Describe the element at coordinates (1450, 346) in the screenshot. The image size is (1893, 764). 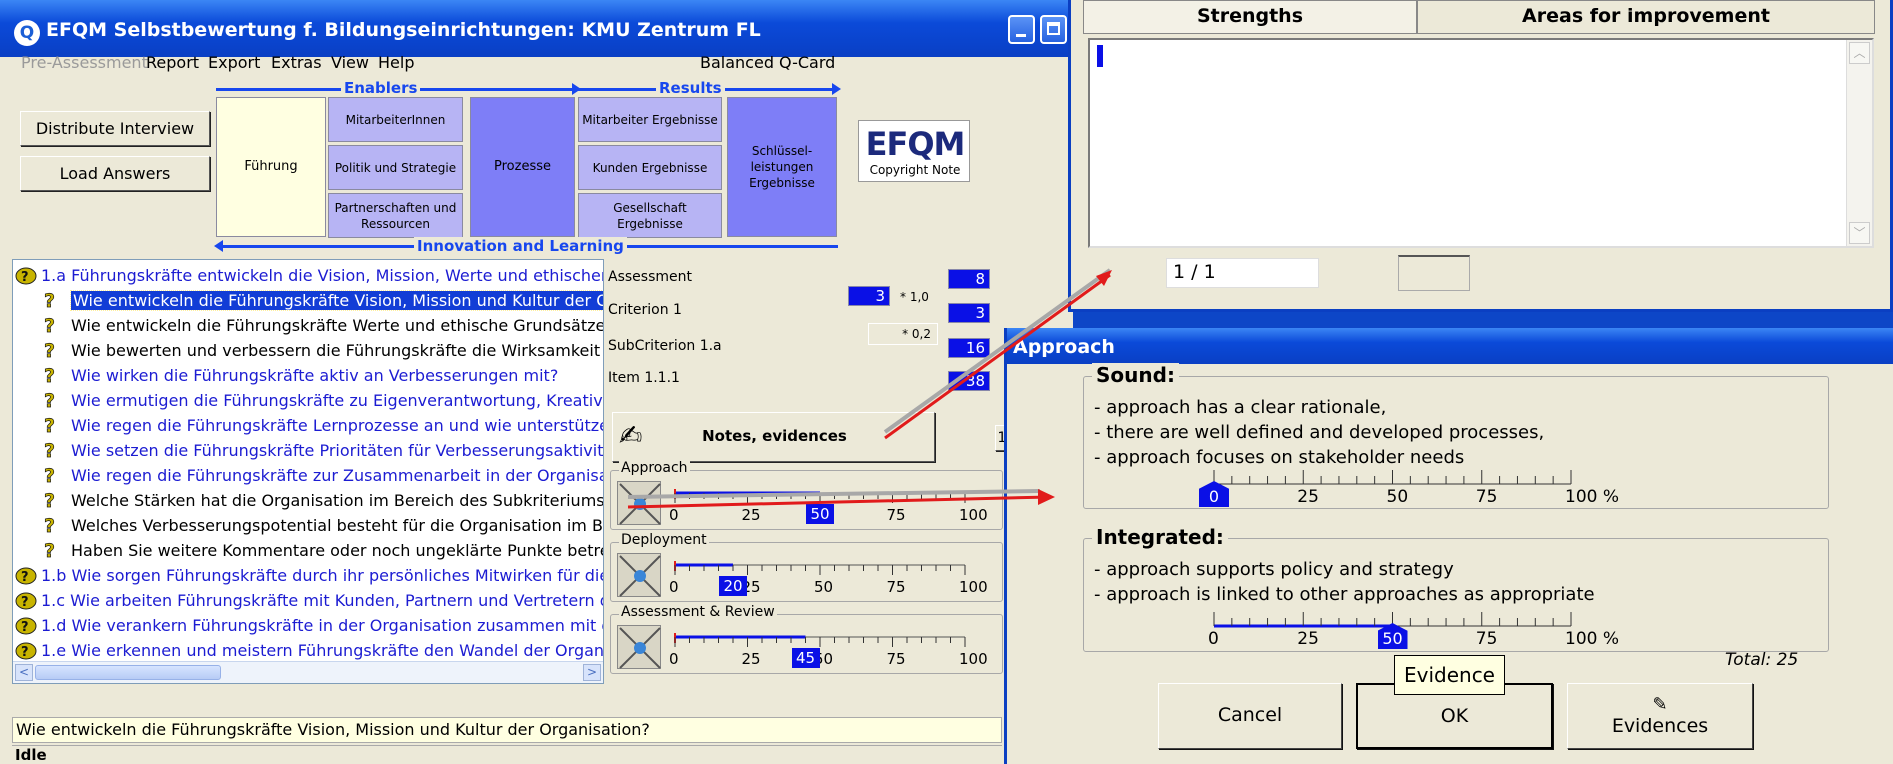
I see `approach-titlebar: Approach` at that location.